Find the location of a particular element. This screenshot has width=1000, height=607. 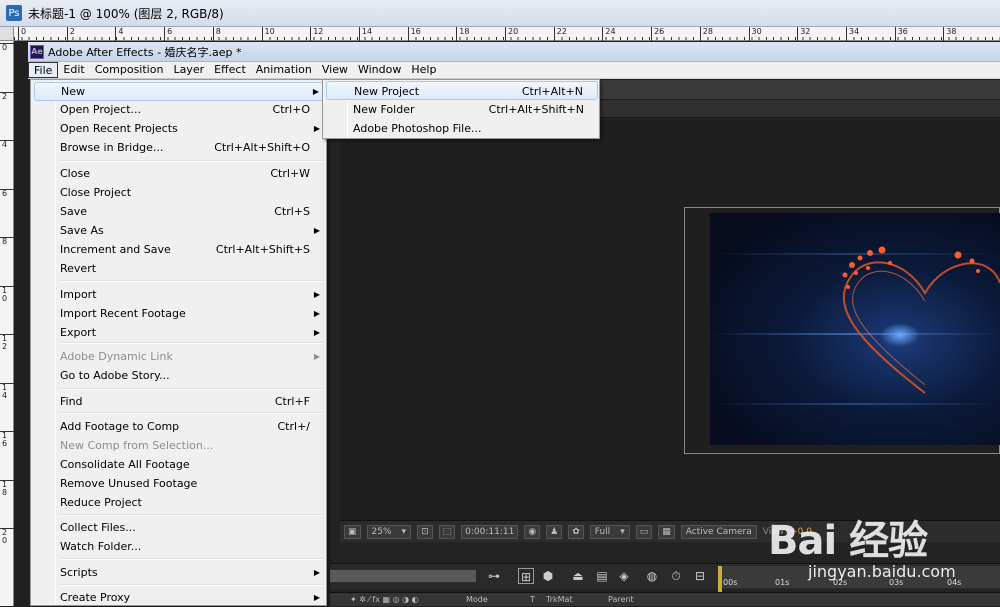

ruler-tick-label: 1 4 is located at coordinates (7, 394).